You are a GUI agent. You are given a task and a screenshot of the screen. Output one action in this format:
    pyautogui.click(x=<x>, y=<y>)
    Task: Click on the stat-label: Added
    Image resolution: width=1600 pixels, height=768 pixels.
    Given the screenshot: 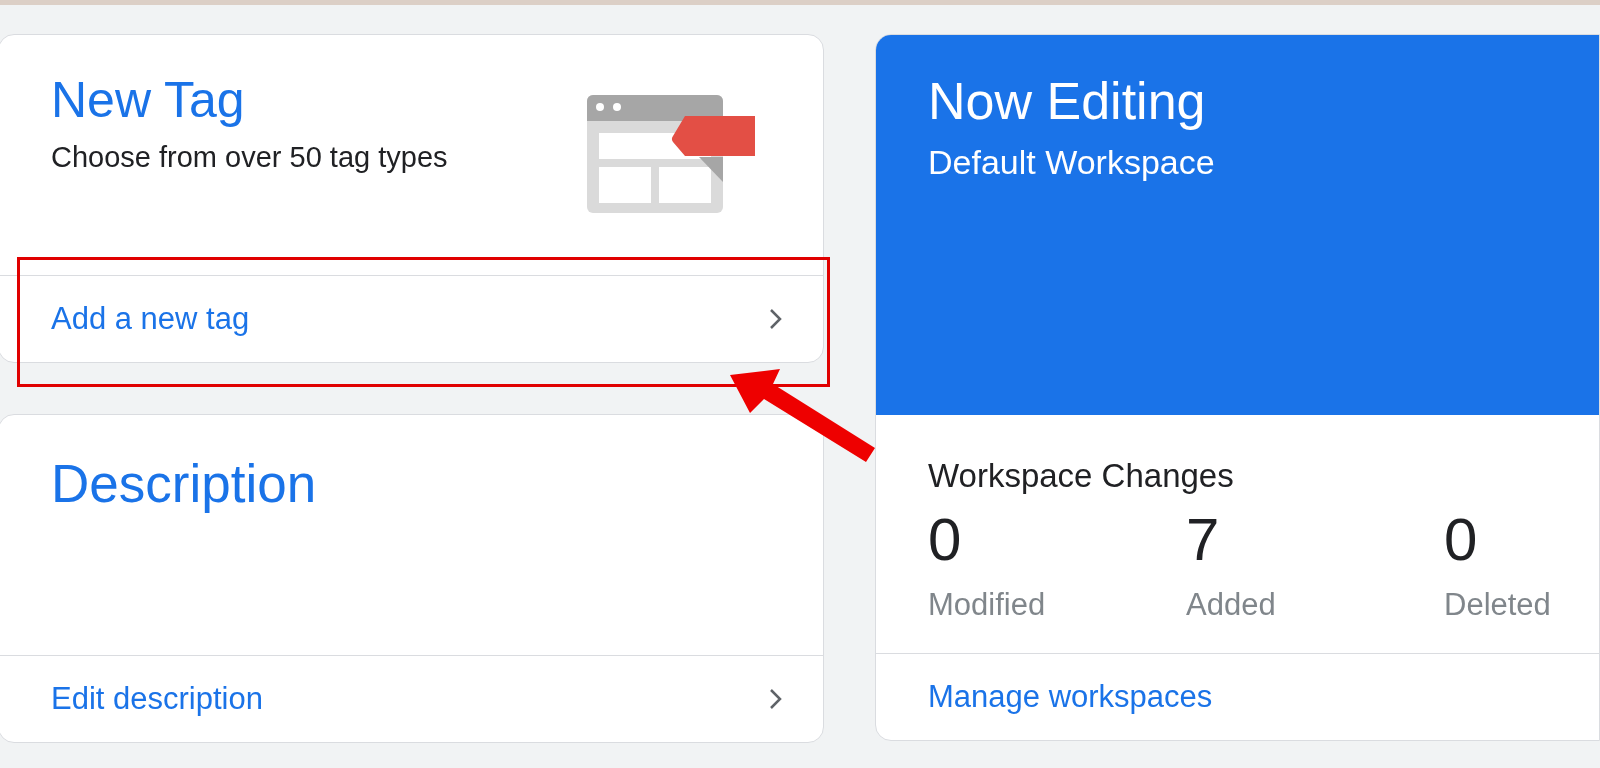 What is the action you would take?
    pyautogui.click(x=1231, y=605)
    